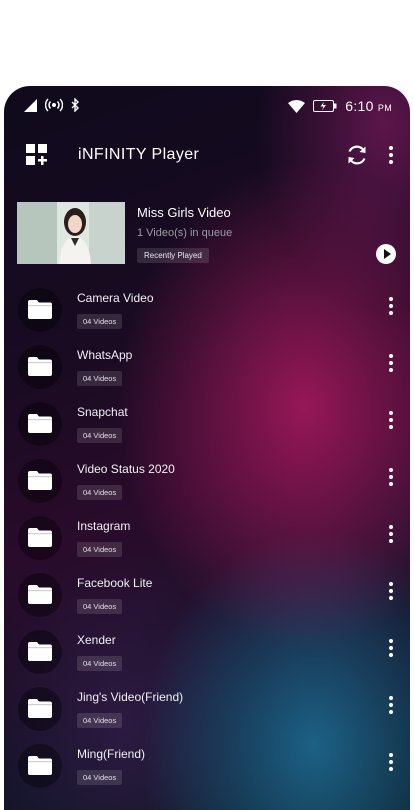  What do you see at coordinates (96, 640) in the screenshot?
I see `folder-name: Xender` at bounding box center [96, 640].